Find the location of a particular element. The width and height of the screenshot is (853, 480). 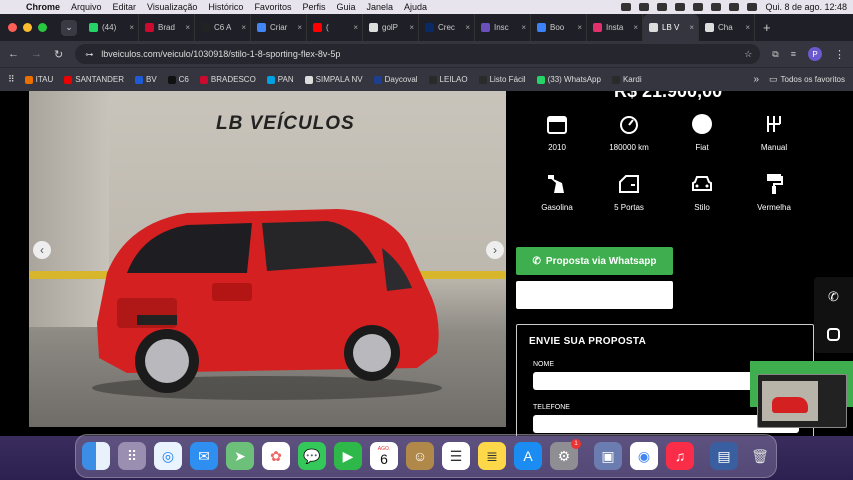

close-window-icon is located at coordinates (12, 27).